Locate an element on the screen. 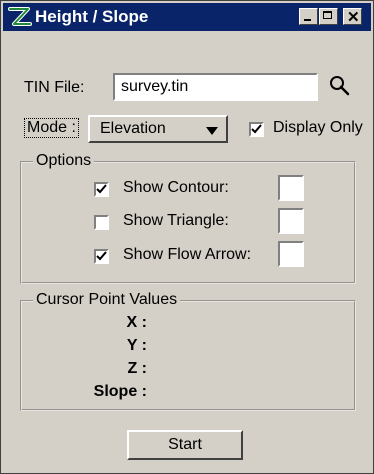  y-value-label: Y : is located at coordinates (136, 345).